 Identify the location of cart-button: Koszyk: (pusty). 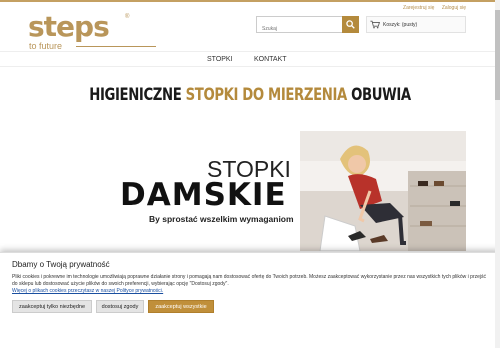
(416, 24).